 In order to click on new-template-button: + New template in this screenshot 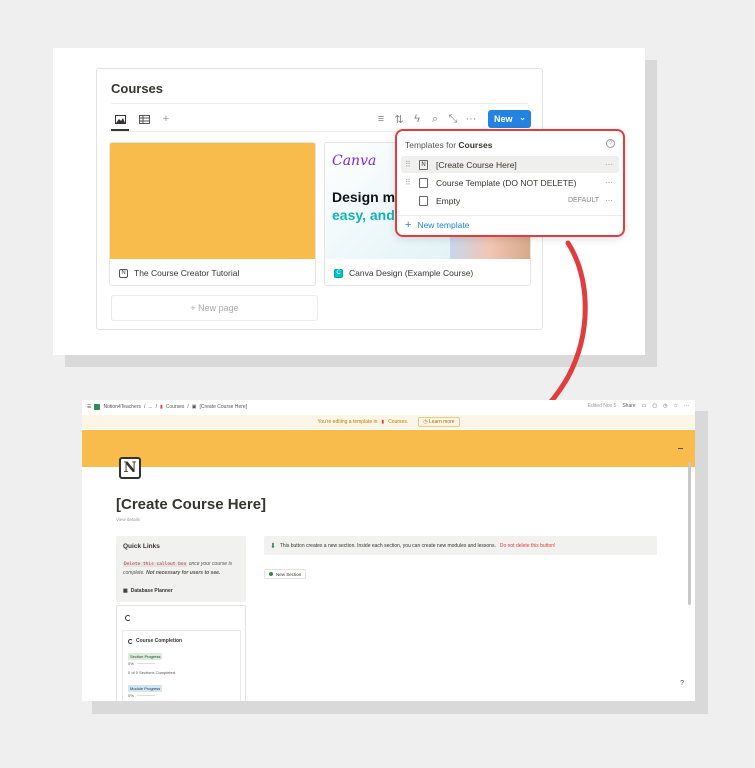, I will do `click(437, 225)`.